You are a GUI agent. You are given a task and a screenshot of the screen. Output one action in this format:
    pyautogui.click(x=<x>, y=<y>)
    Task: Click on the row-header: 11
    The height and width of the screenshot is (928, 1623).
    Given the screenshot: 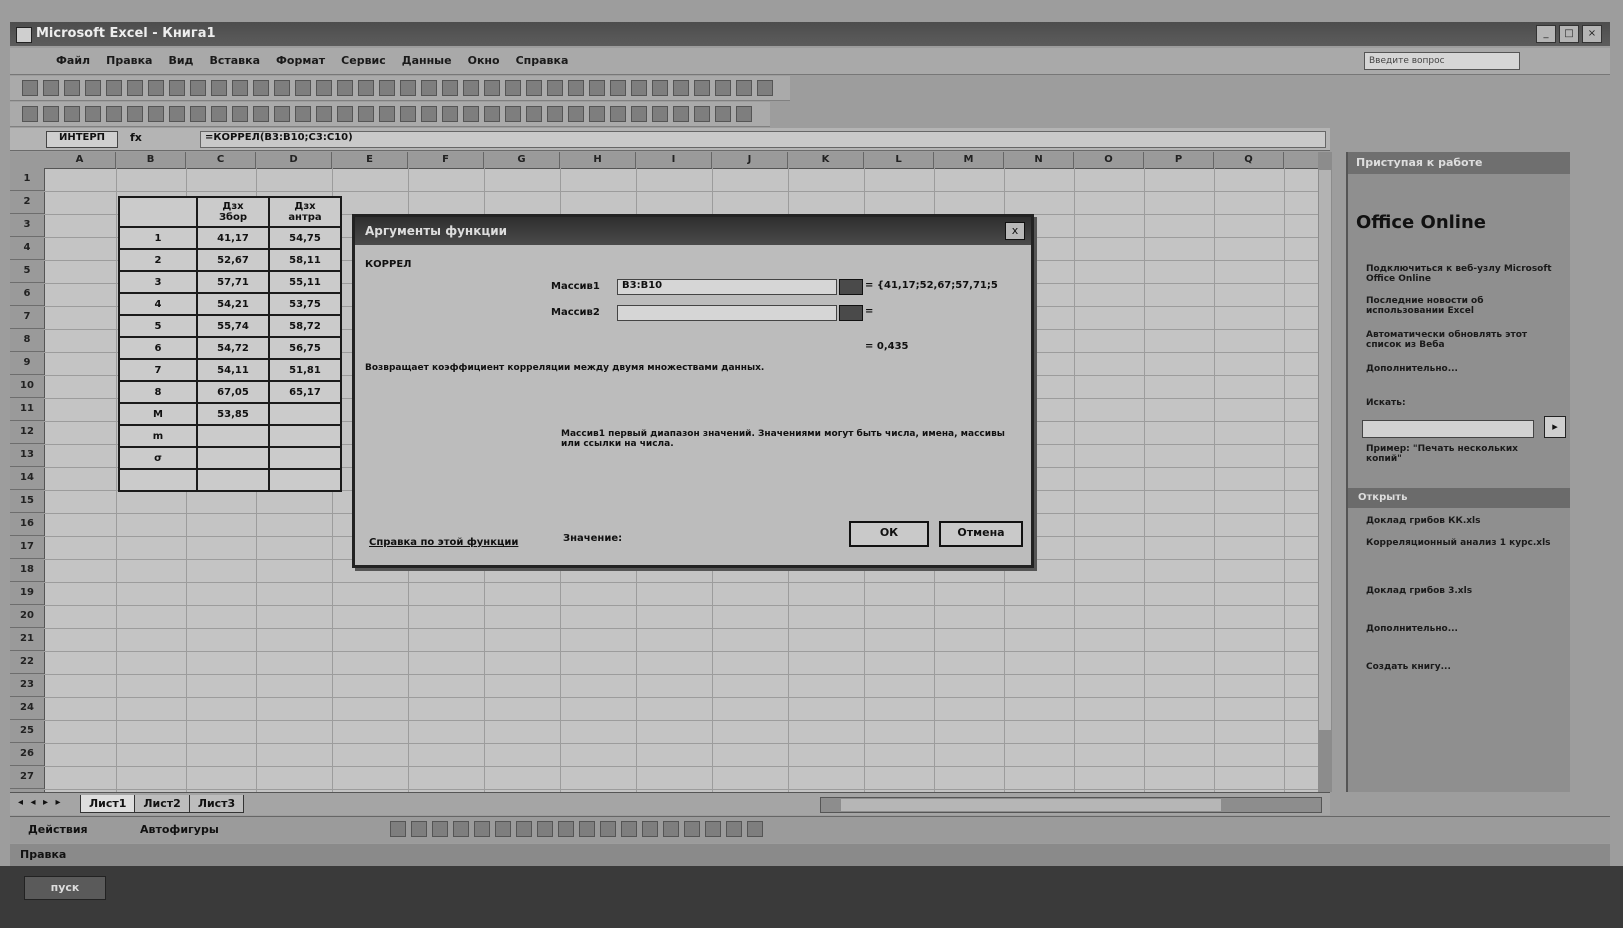 What is the action you would take?
    pyautogui.click(x=27, y=409)
    